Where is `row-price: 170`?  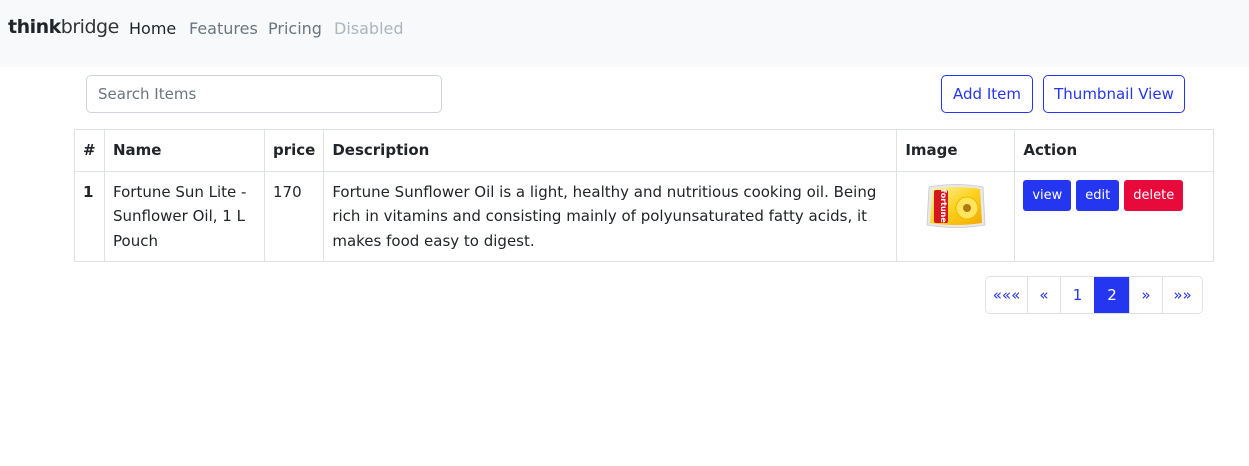
row-price: 170 is located at coordinates (294, 216).